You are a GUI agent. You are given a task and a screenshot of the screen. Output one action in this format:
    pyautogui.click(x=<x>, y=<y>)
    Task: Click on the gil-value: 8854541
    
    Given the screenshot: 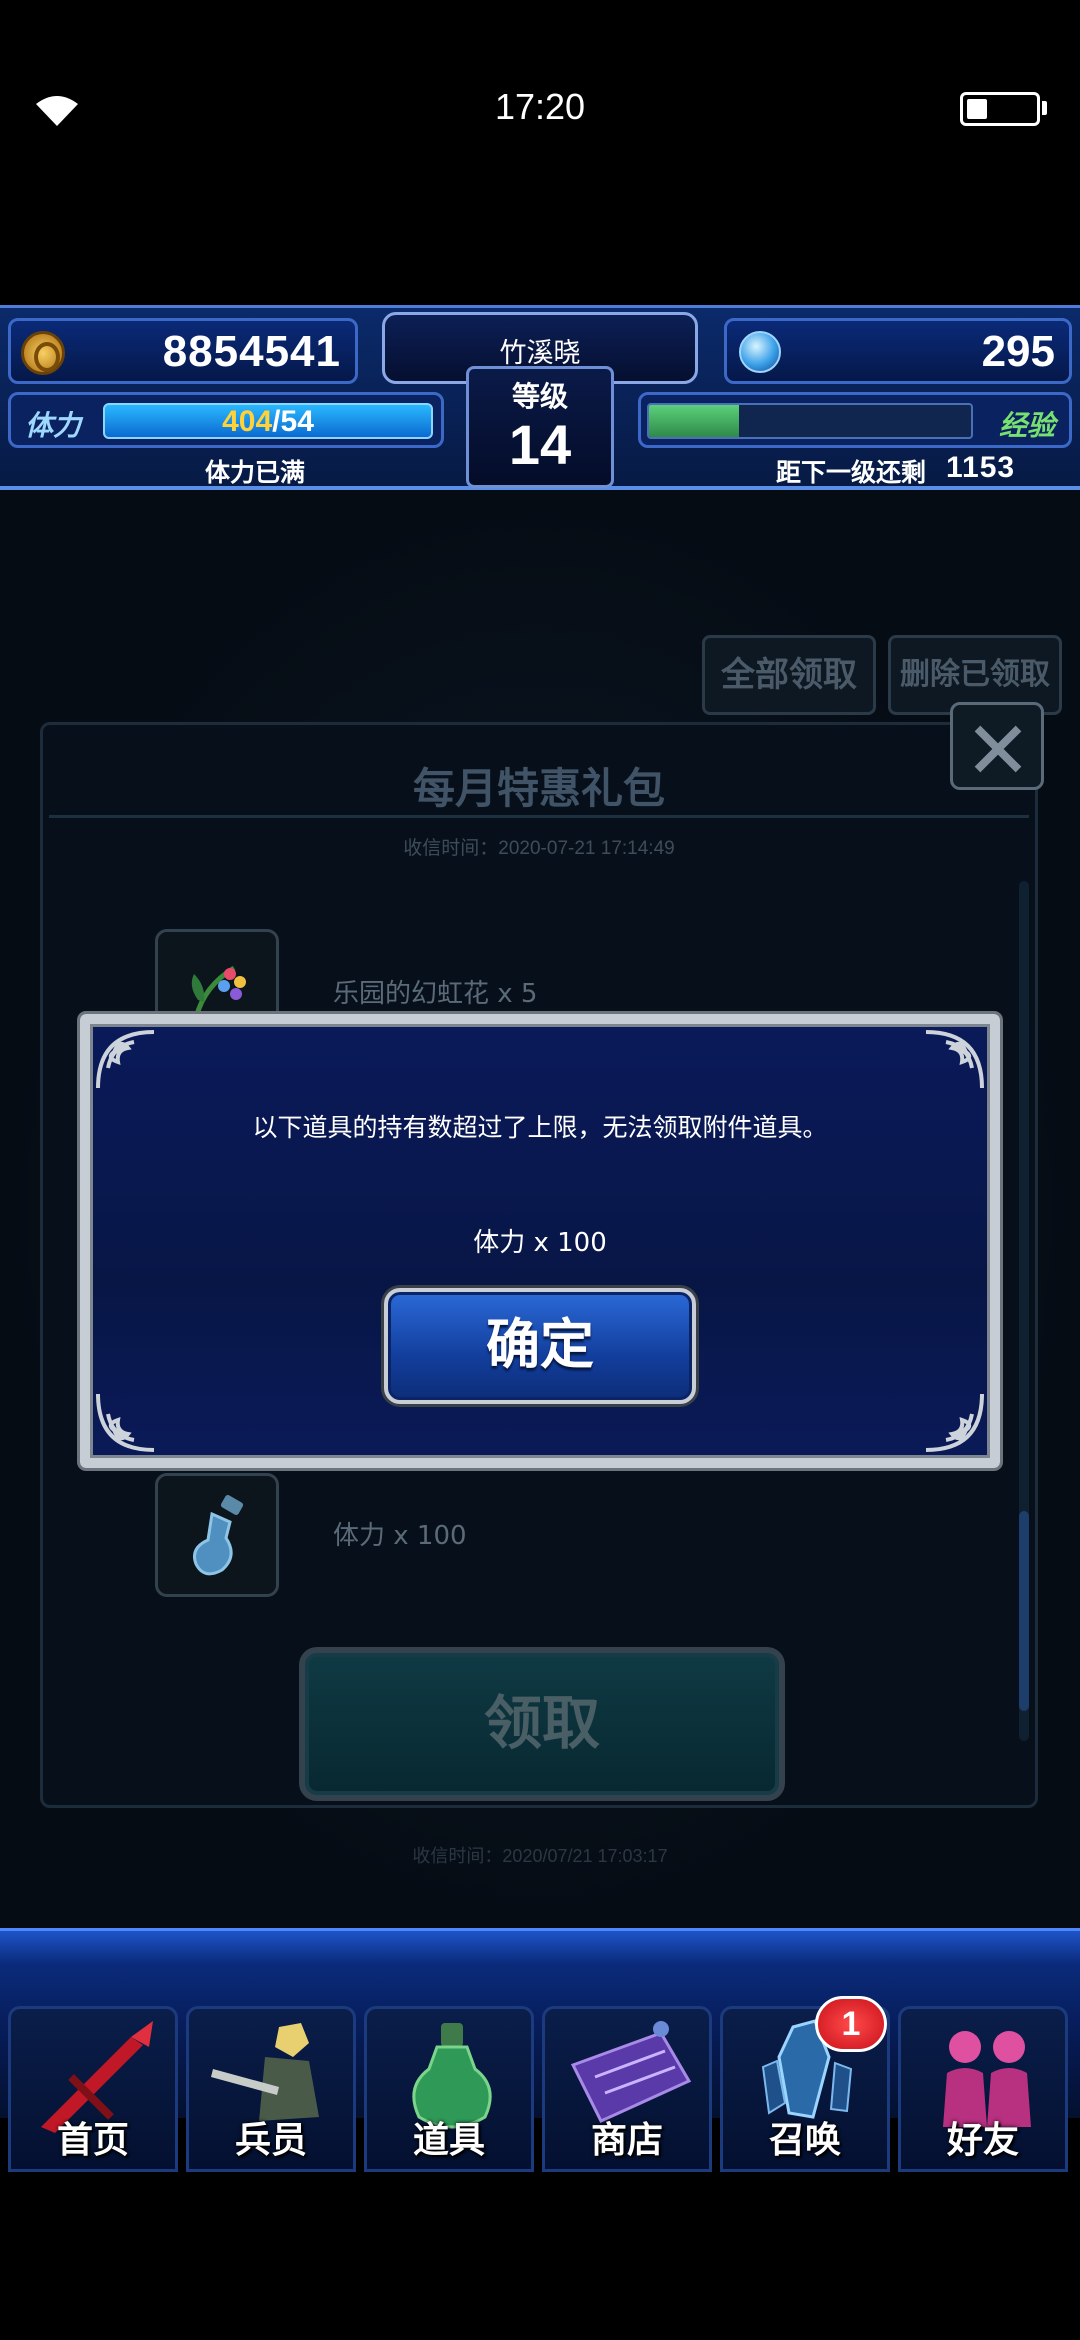 What is the action you would take?
    pyautogui.click(x=251, y=351)
    